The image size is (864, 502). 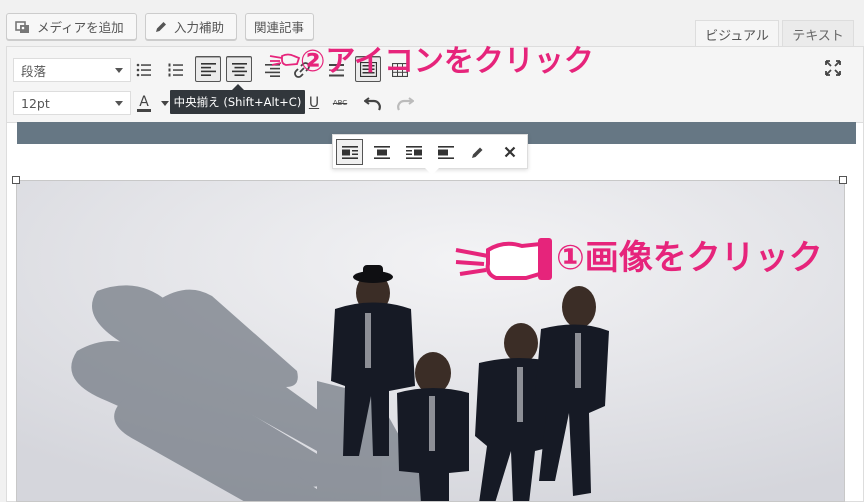 I want to click on image-align-right-icon, so click(x=413, y=152).